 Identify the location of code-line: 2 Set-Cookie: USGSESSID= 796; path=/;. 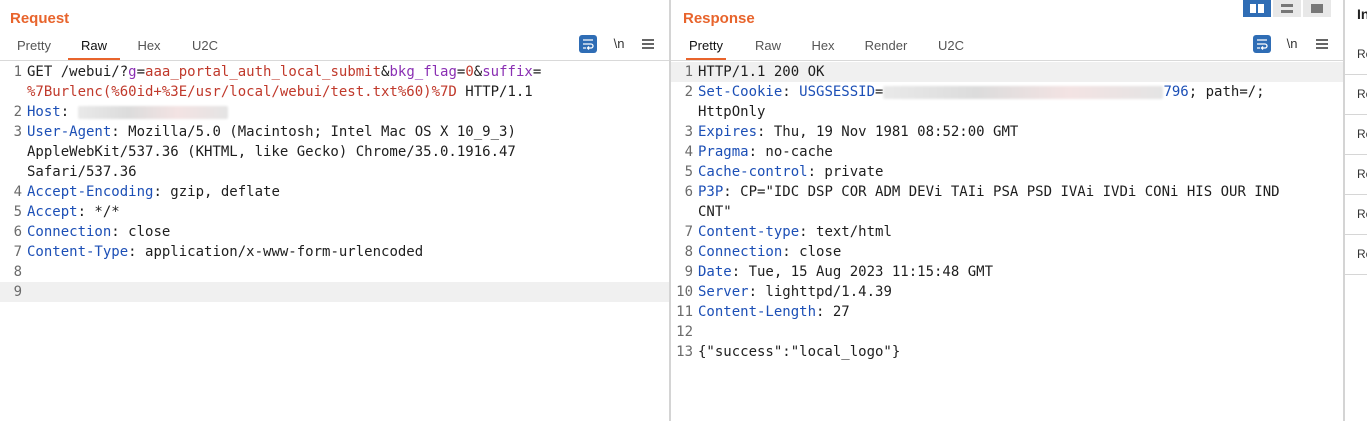
(1007, 92).